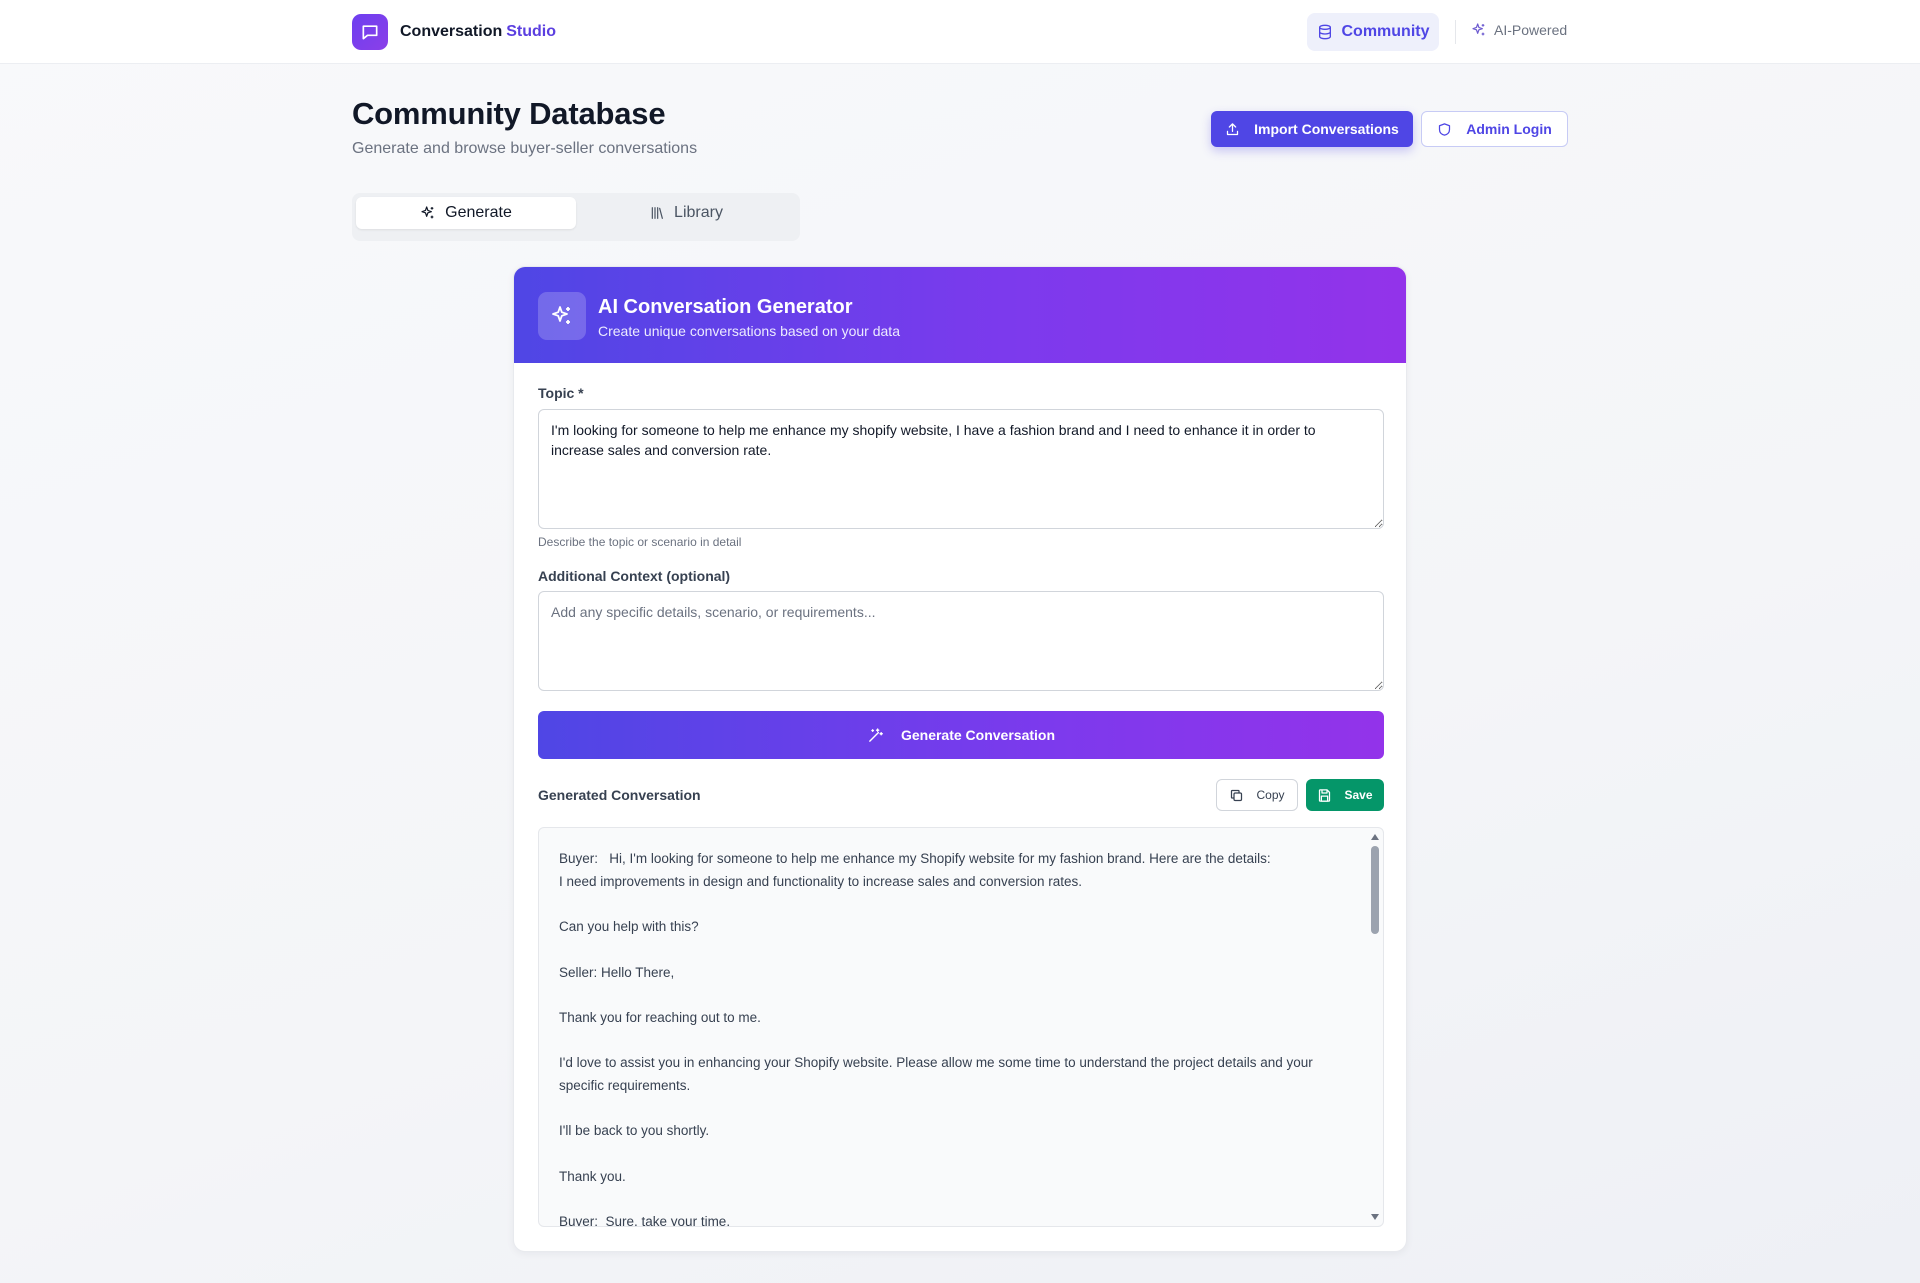  Describe the element at coordinates (619, 795) in the screenshot. I see `generated-conversation-label: Generated Conversation` at that location.